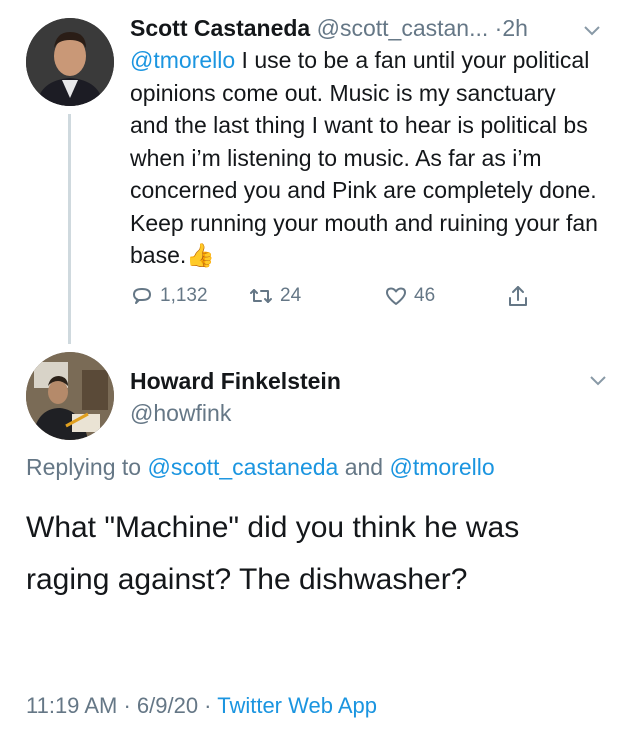  Describe the element at coordinates (69, 229) in the screenshot. I see `thread-line` at that location.